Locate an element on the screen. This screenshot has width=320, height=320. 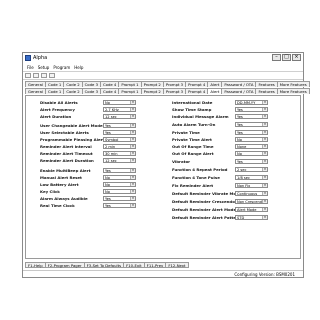
field-select: None ▾ is located at coordinates (251, 146).